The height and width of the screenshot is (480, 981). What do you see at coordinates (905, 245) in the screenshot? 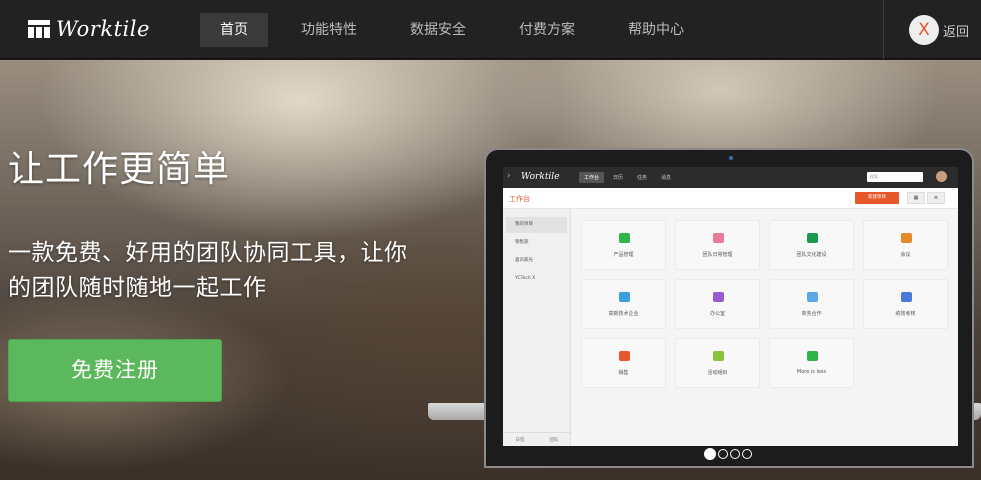
I see `app-project-card: 会议` at bounding box center [905, 245].